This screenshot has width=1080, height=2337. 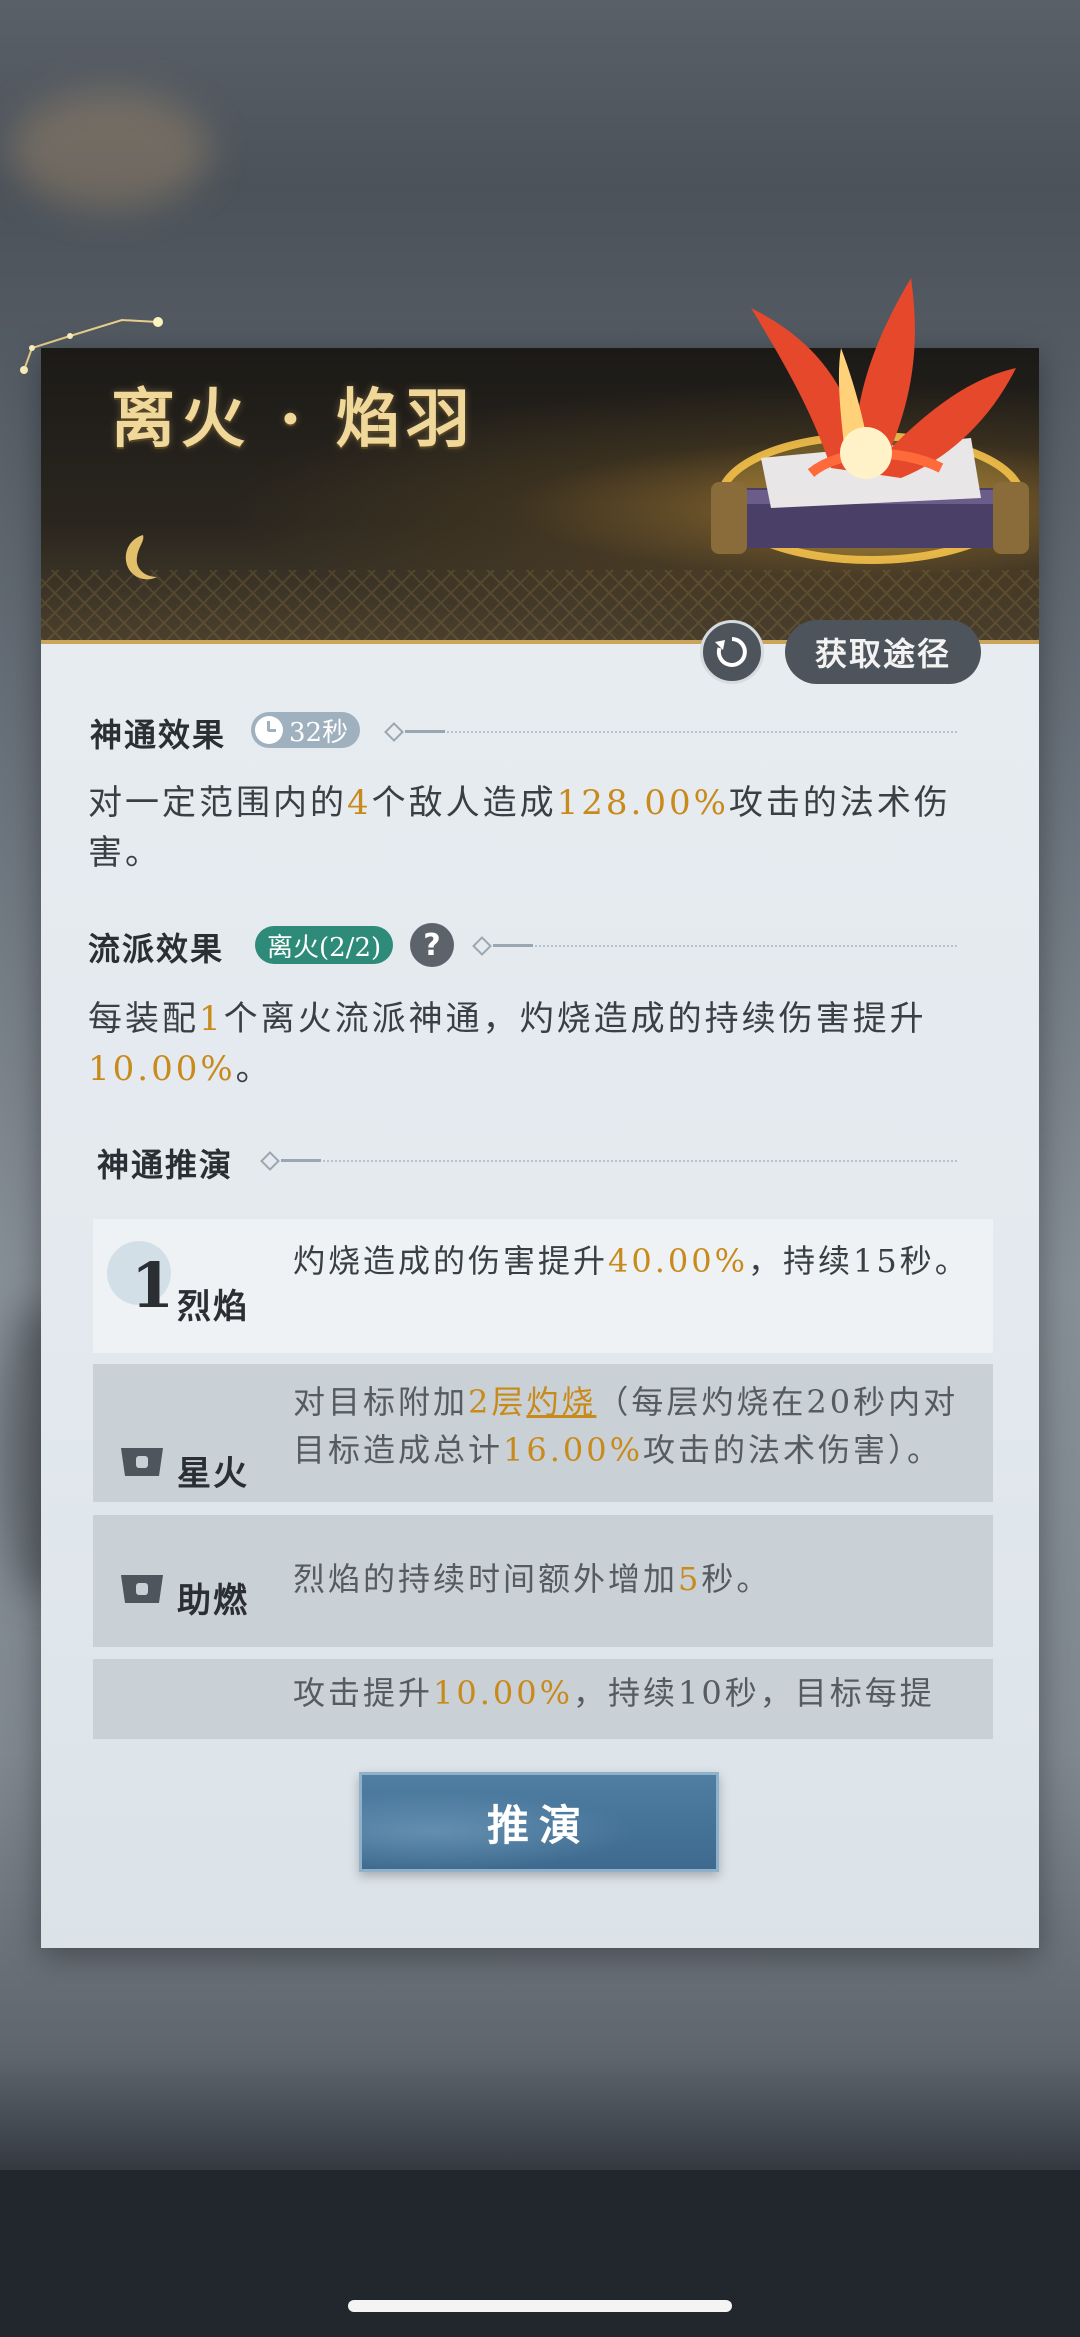 I want to click on evolution-name: 星火, so click(x=213, y=1474).